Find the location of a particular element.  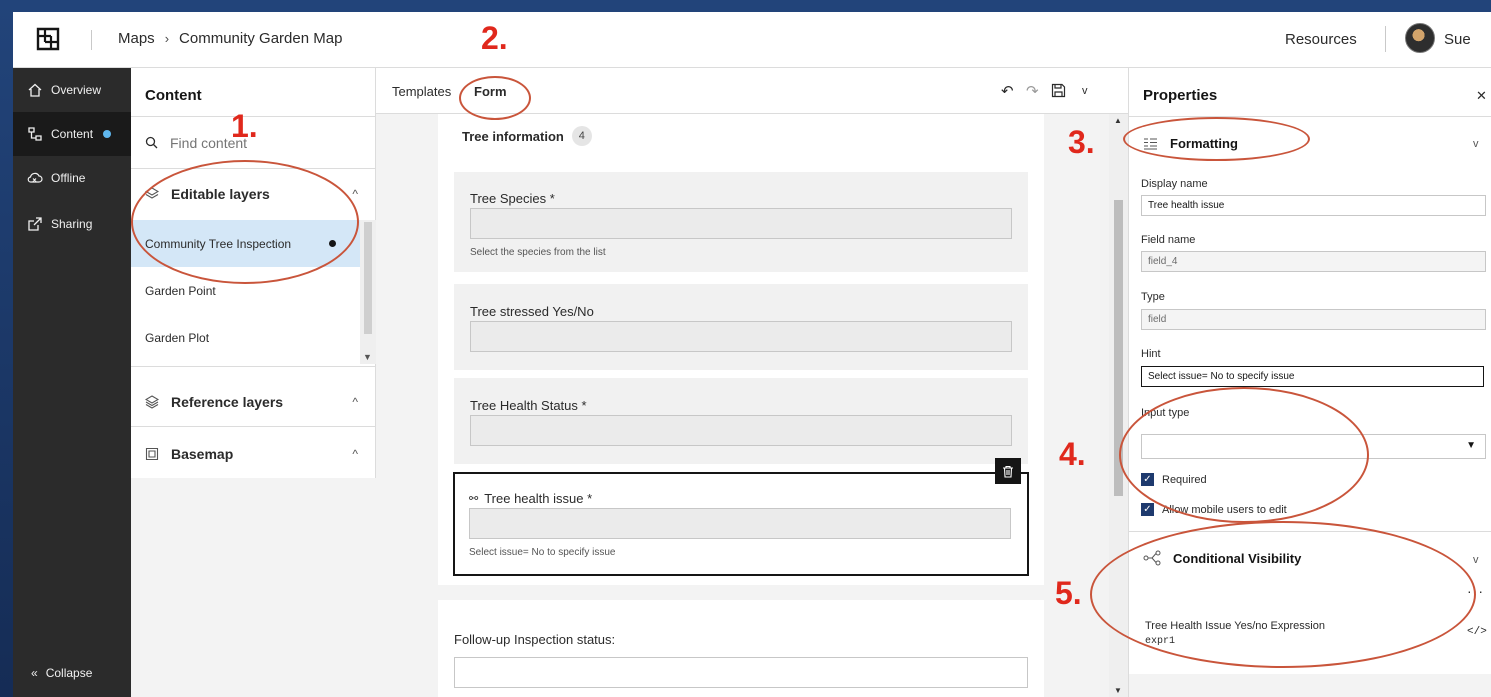

display-name-label: Display name is located at coordinates (1174, 184).